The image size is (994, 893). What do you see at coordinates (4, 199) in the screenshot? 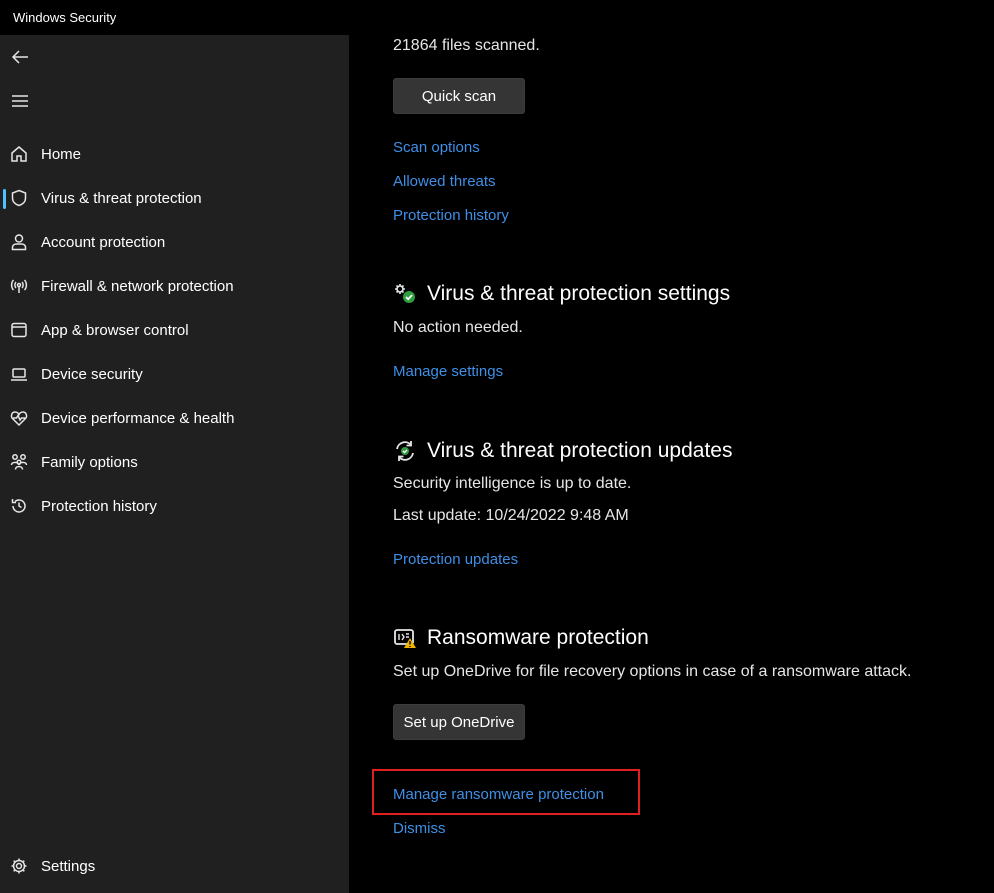
I see `selection-indicator` at bounding box center [4, 199].